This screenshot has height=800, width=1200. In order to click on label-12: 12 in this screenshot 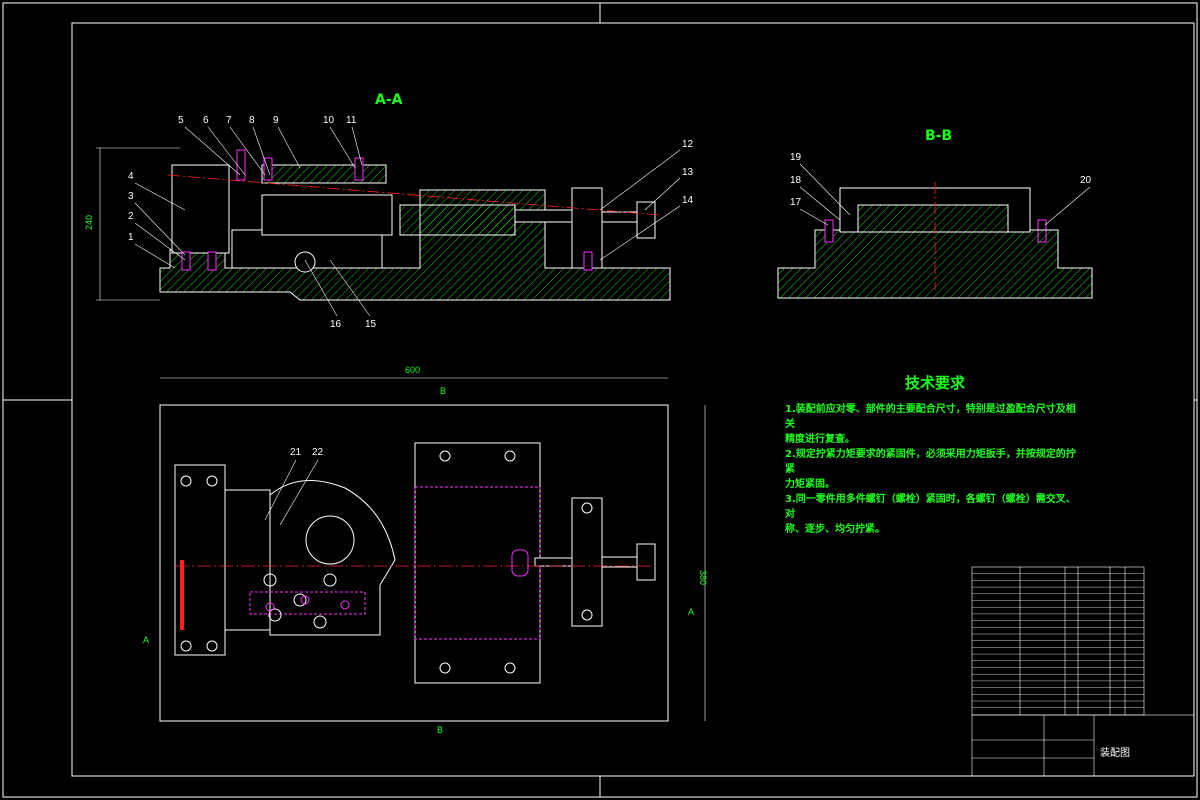, I will do `click(688, 144)`.